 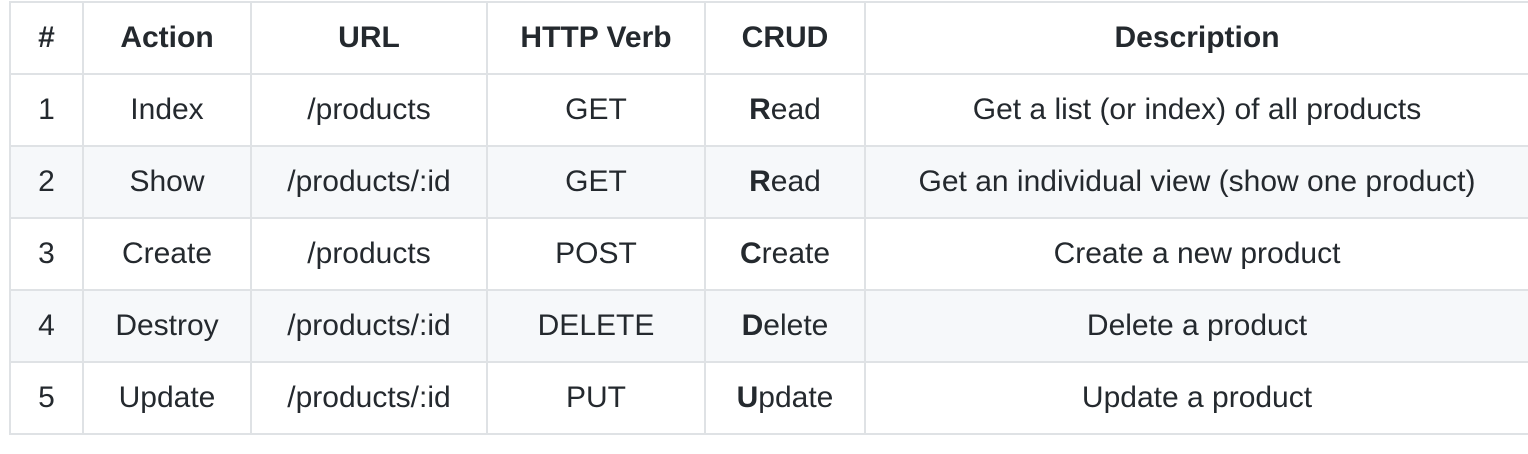 I want to click on crud-initial: U, so click(x=747, y=397).